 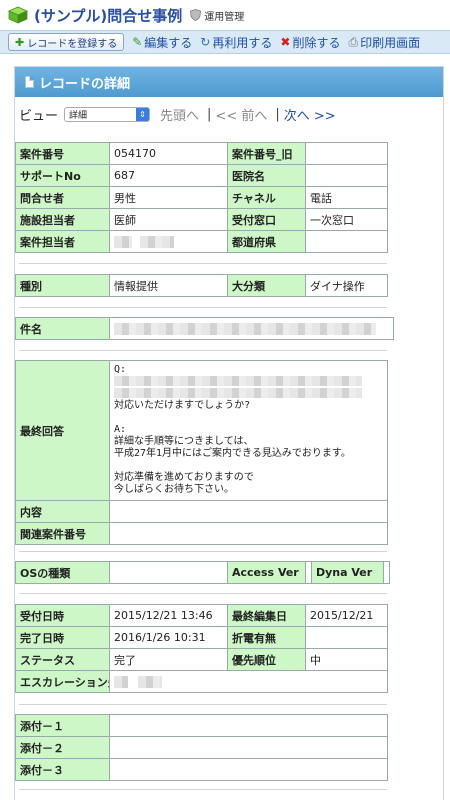 I want to click on shield-icon, so click(x=196, y=15).